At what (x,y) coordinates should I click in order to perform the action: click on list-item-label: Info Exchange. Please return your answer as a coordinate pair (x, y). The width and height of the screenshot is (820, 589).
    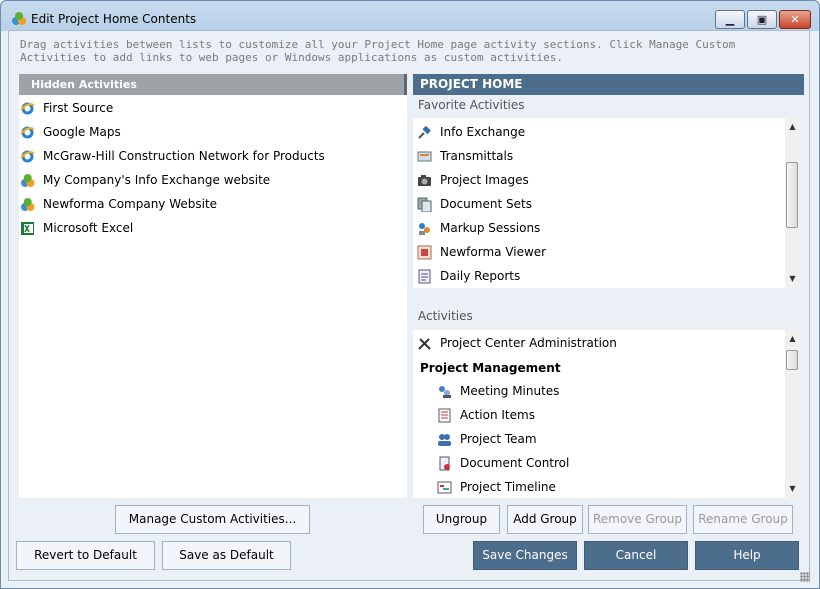
    Looking at the image, I should click on (483, 132).